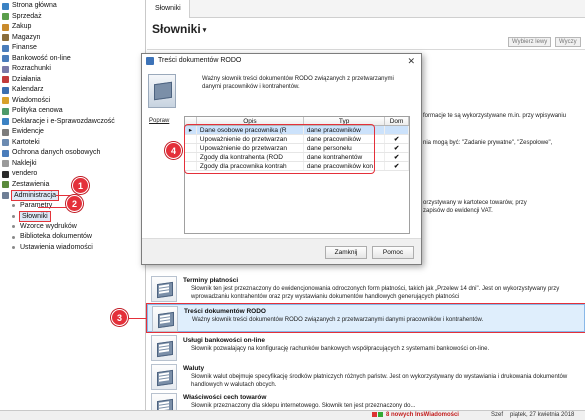 This screenshot has height=420, width=585. What do you see at coordinates (250, 121) in the screenshot?
I see `column-header-opis: Opis` at bounding box center [250, 121].